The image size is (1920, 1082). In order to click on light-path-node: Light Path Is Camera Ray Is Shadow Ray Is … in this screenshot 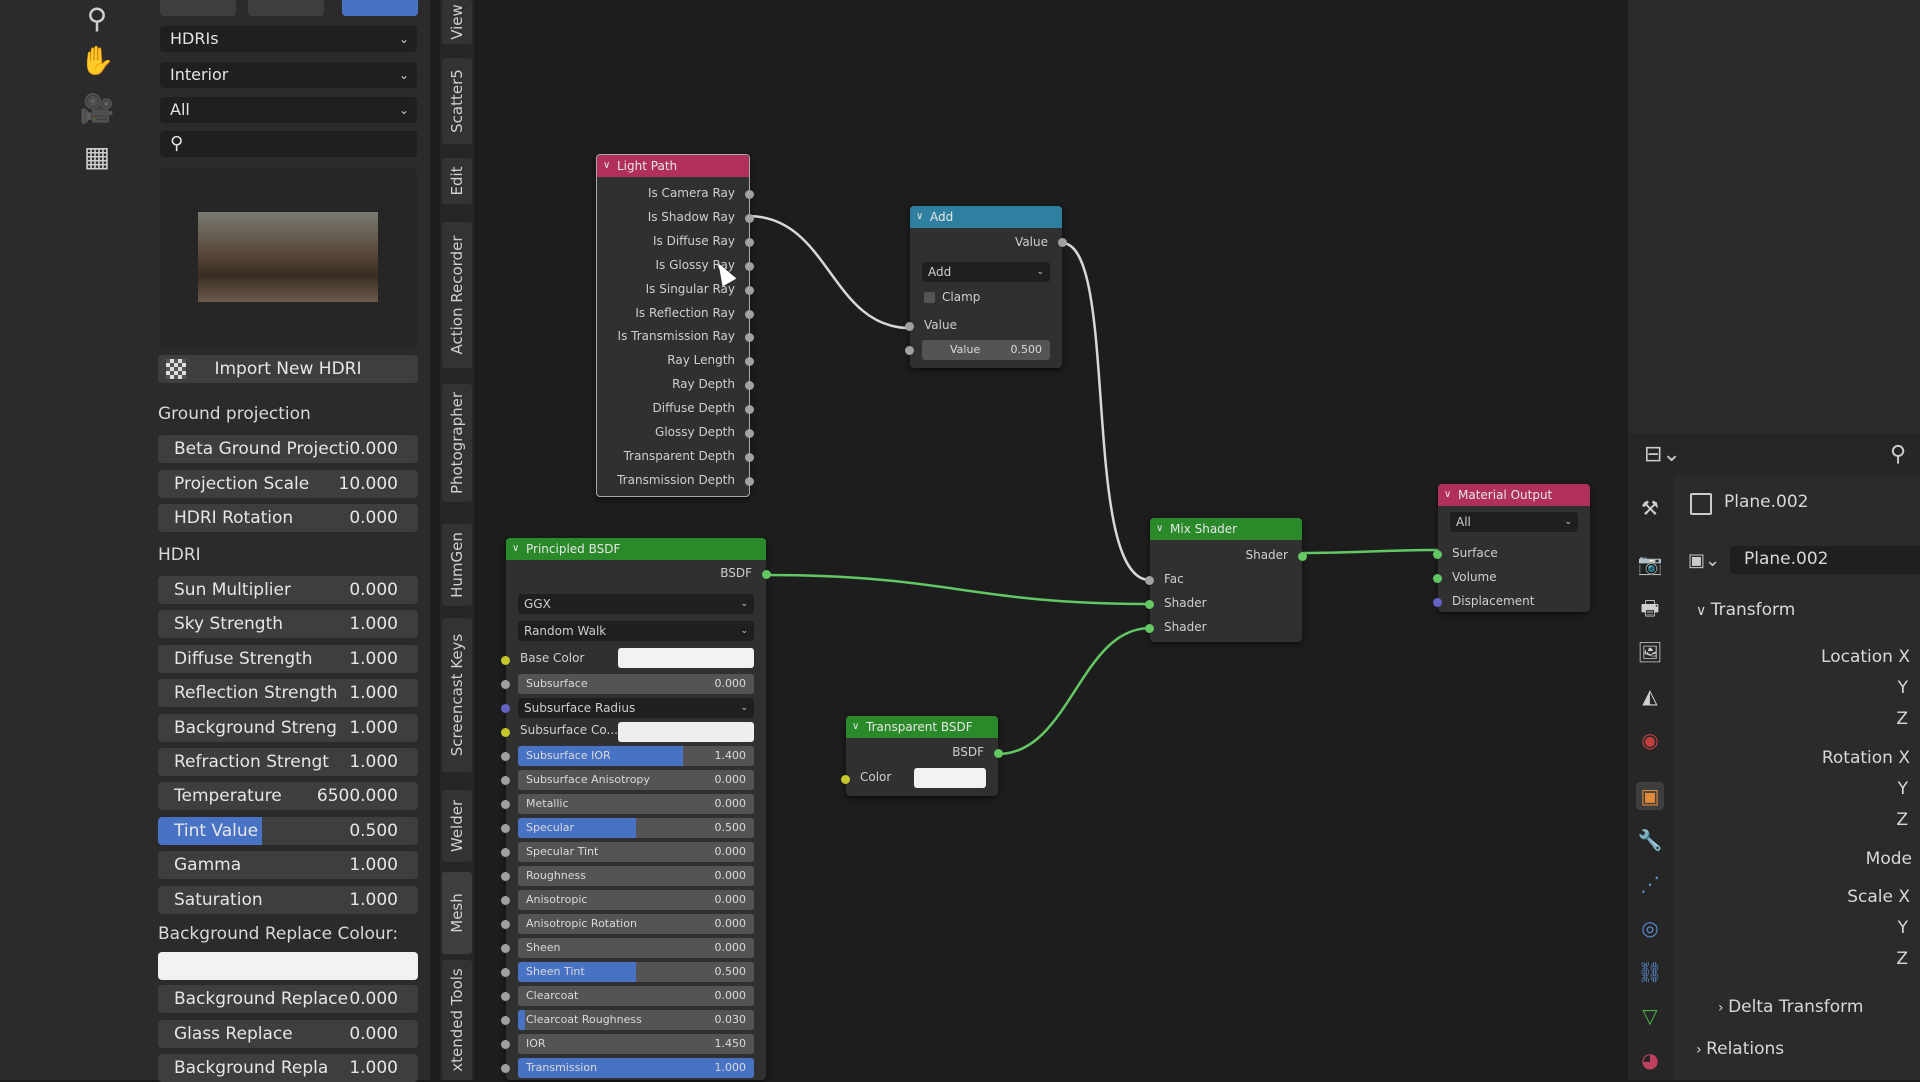, I will do `click(675, 325)`.